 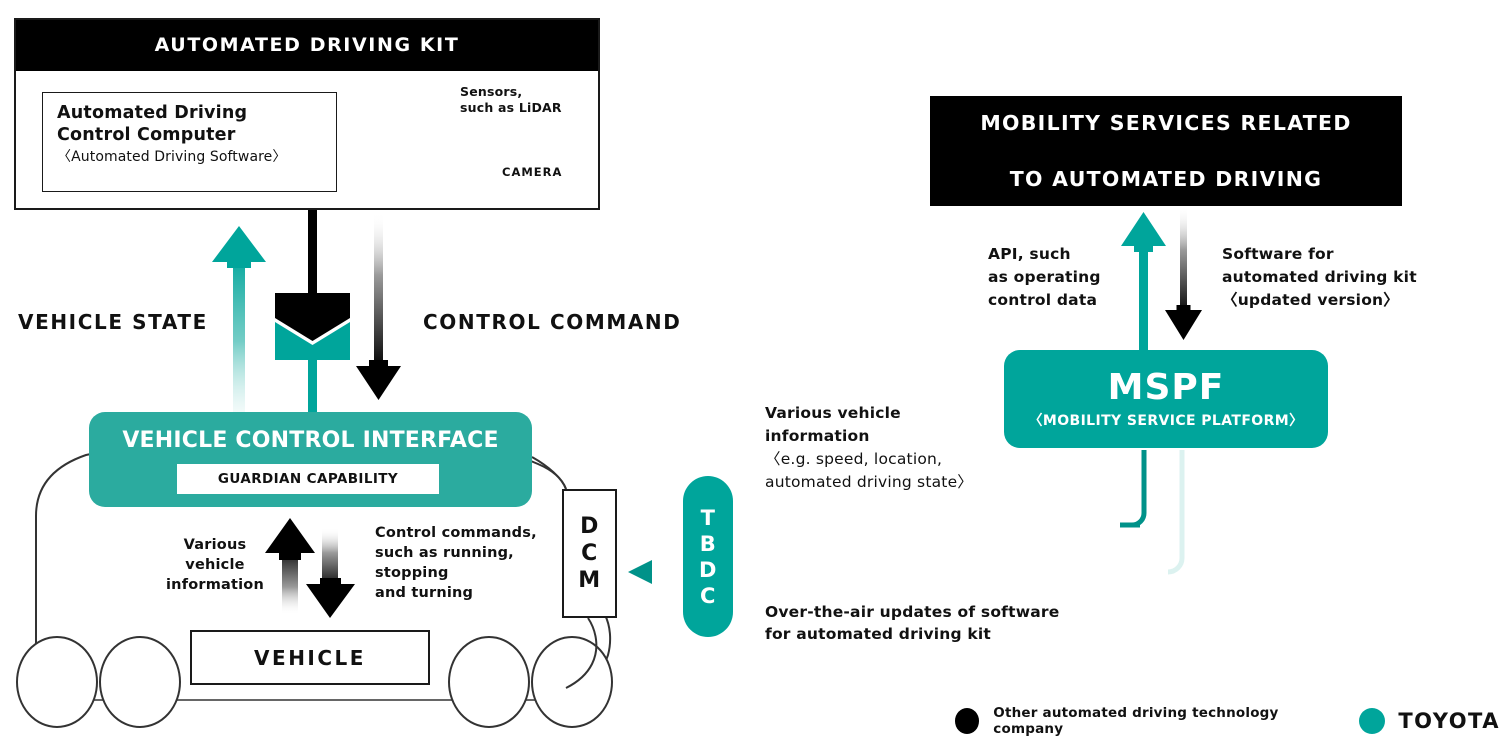 I want to click on mspf-box: MSPF 〈MOBILITY SERVICE PLATFORM〉, so click(x=1166, y=399).